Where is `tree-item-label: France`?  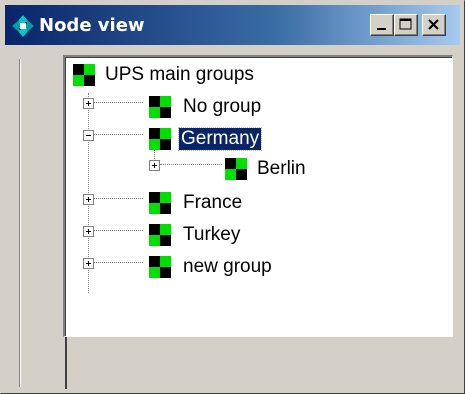 tree-item-label: France is located at coordinates (213, 202).